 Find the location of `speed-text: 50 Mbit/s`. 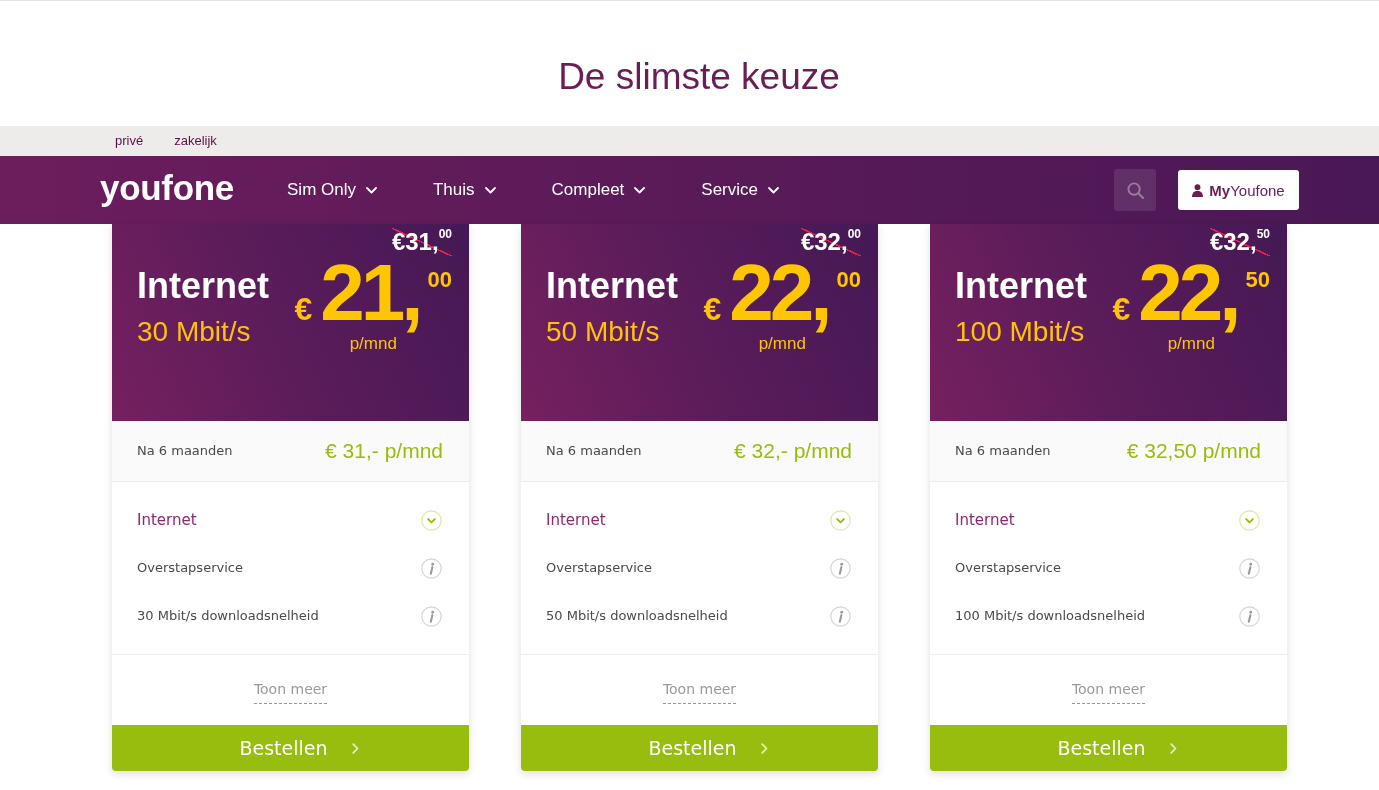

speed-text: 50 Mbit/s is located at coordinates (603, 332).